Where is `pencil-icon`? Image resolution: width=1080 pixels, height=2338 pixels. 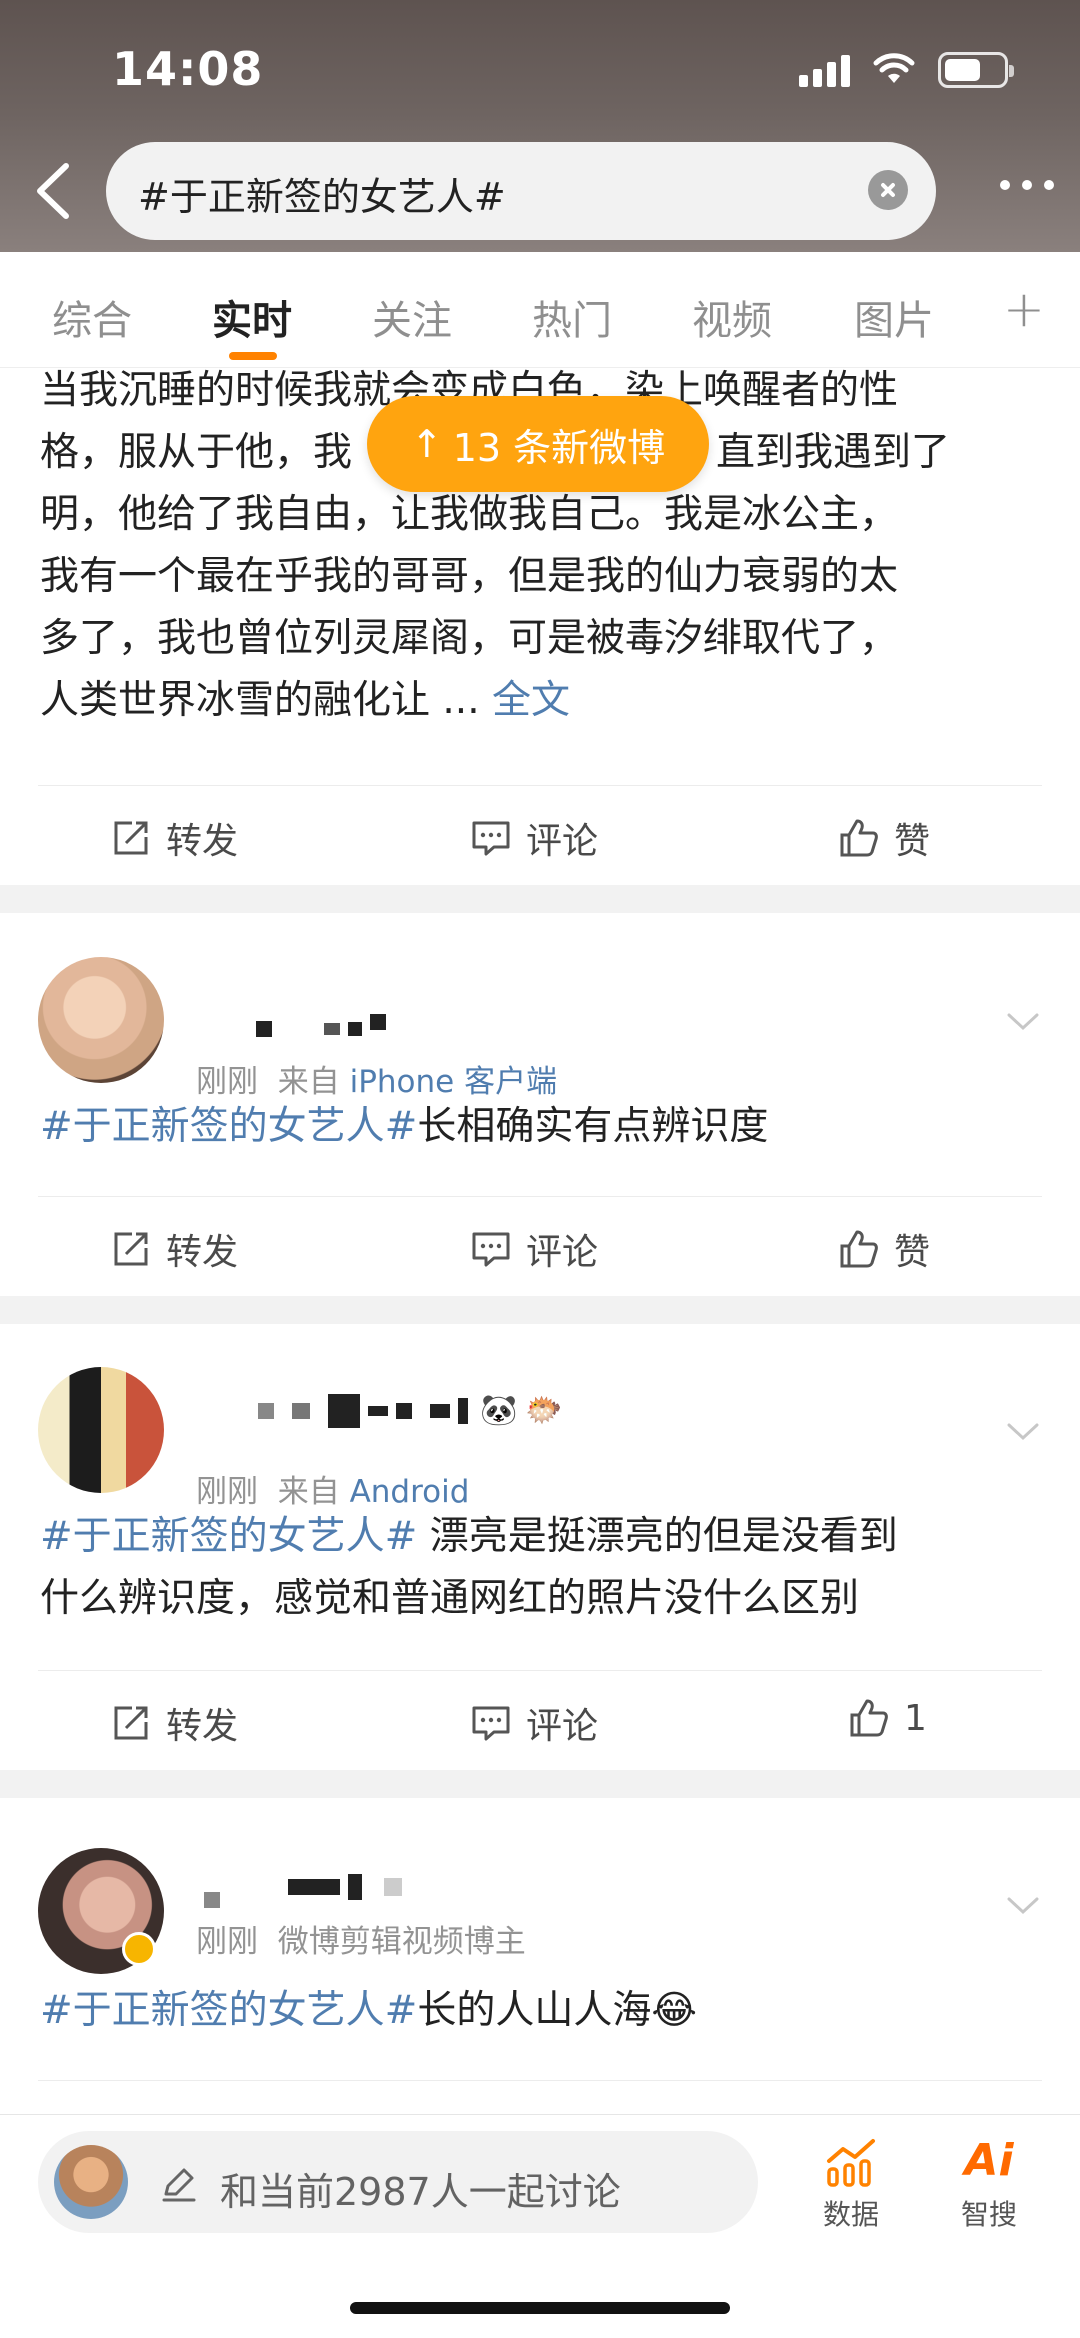 pencil-icon is located at coordinates (179, 2185).